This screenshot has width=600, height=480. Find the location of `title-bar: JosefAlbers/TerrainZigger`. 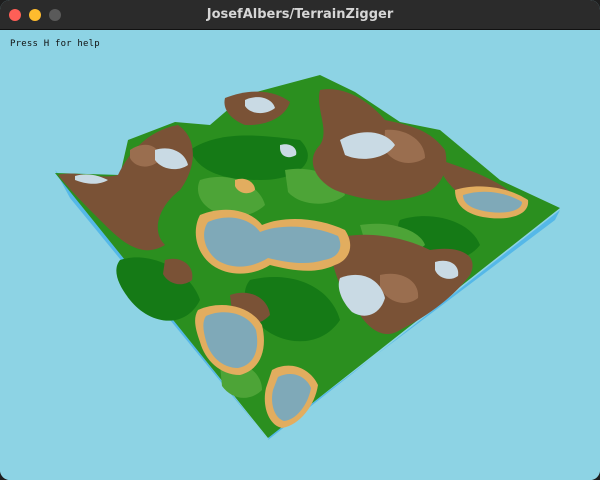

title-bar: JosefAlbers/TerrainZigger is located at coordinates (300, 15).